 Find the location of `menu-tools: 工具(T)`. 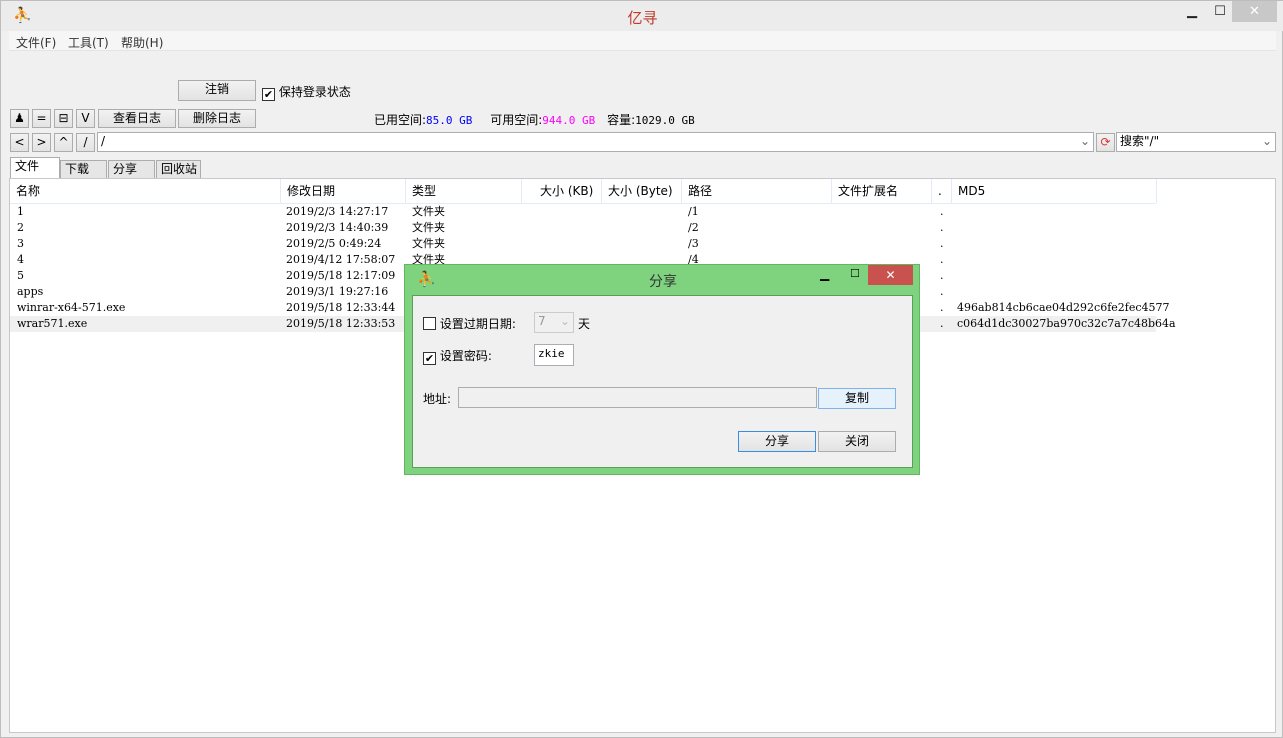

menu-tools: 工具(T) is located at coordinates (88, 42).